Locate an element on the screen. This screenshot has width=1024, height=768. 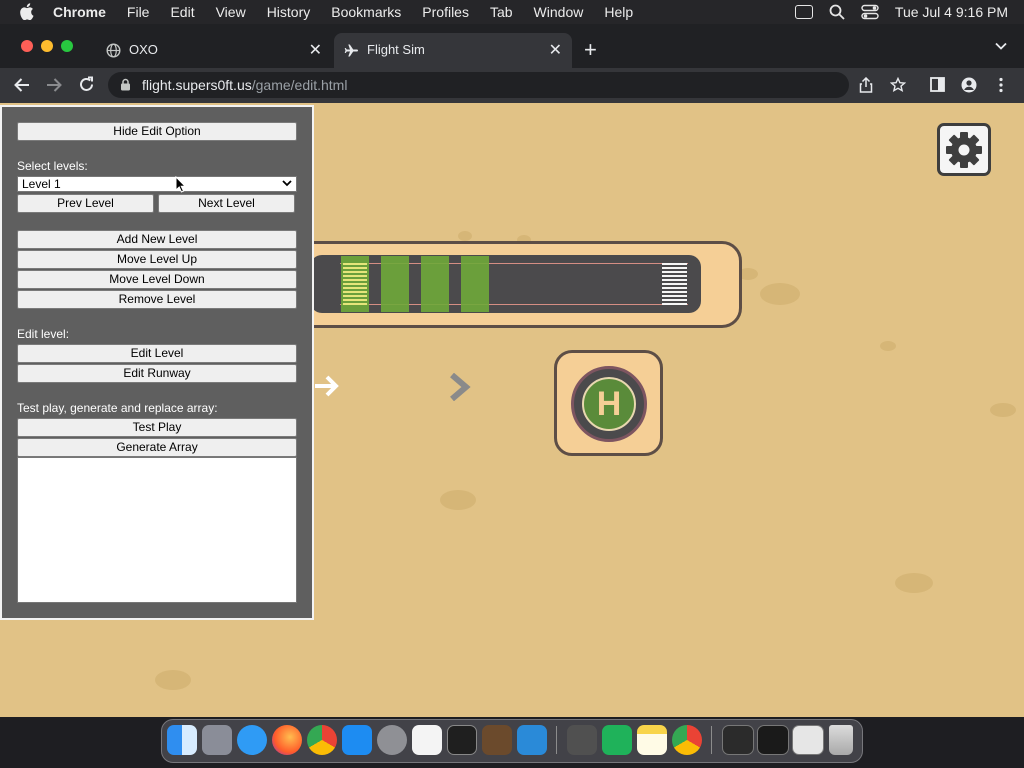
tab-title: Flight Sim is located at coordinates (396, 49).